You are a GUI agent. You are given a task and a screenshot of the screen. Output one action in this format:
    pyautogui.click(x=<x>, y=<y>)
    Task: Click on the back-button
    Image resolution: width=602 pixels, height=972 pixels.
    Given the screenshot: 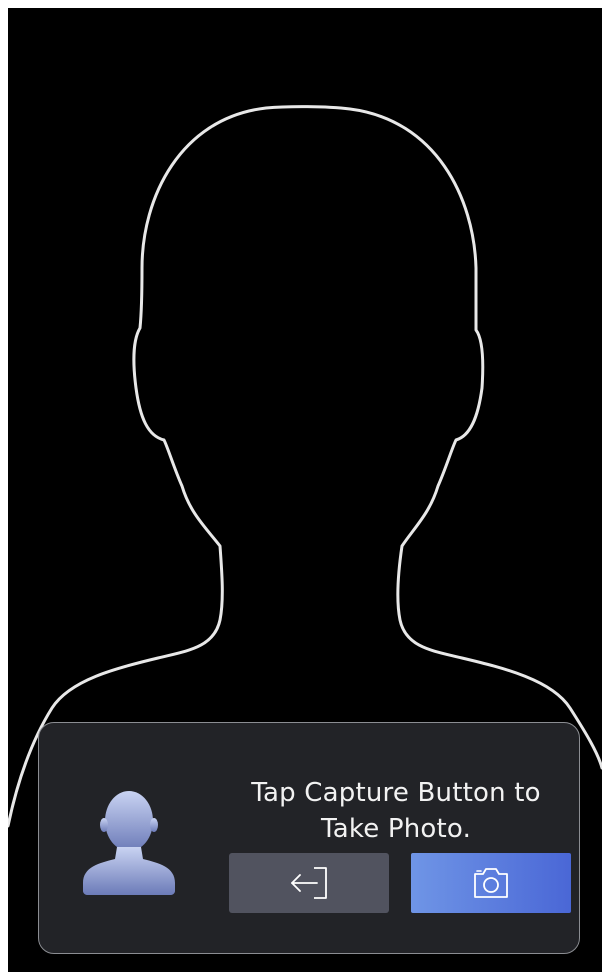 What is the action you would take?
    pyautogui.click(x=309, y=883)
    